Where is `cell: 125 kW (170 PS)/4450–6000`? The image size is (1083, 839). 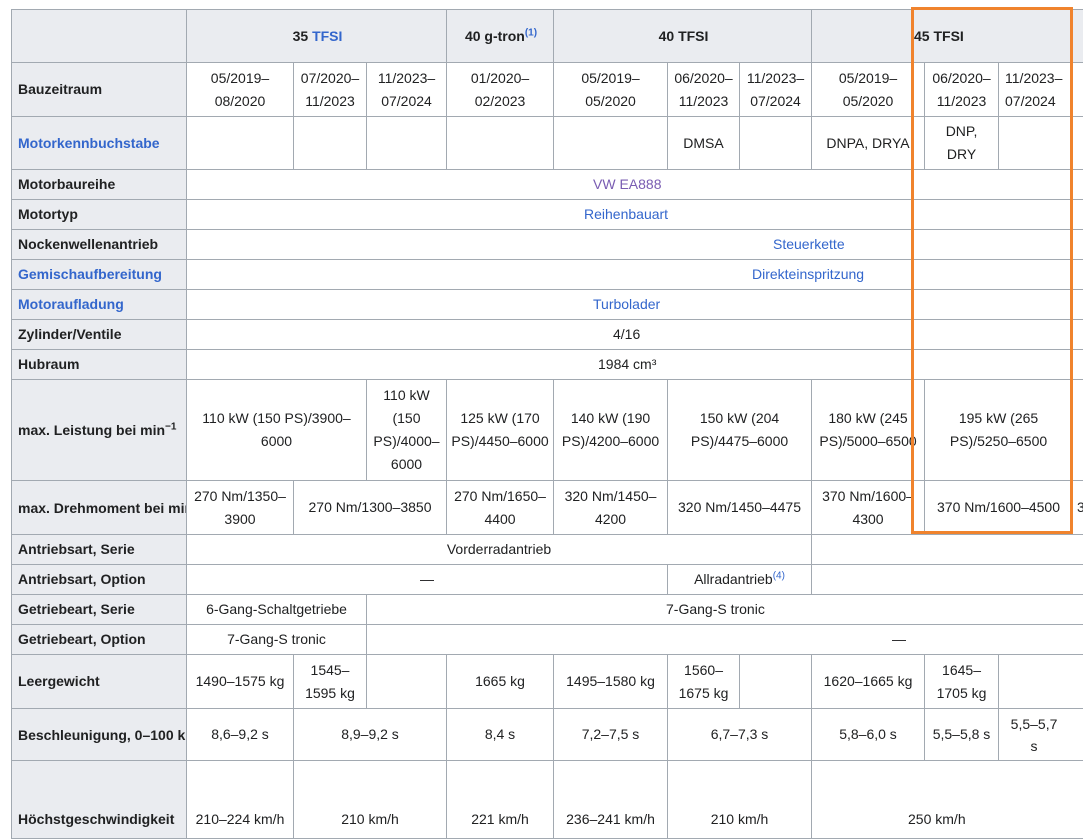
cell: 125 kW (170 PS)/4450–6000 is located at coordinates (500, 430).